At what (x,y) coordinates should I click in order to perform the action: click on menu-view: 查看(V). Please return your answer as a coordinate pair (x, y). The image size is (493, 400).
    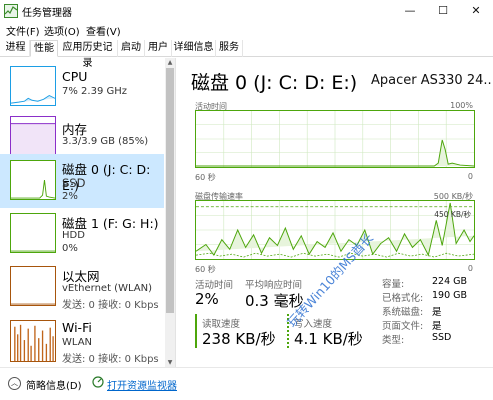
    Looking at the image, I should click on (103, 30).